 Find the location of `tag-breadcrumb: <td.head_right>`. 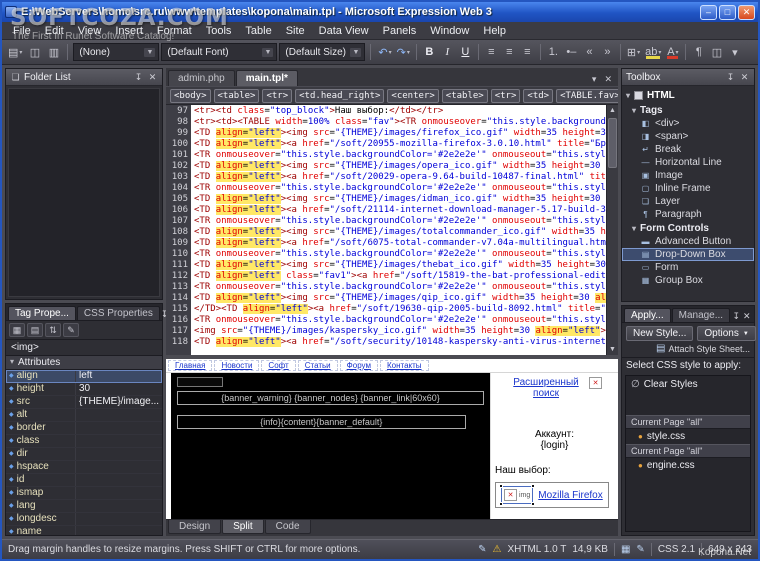

tag-breadcrumb: <td.head_right> is located at coordinates (340, 95).